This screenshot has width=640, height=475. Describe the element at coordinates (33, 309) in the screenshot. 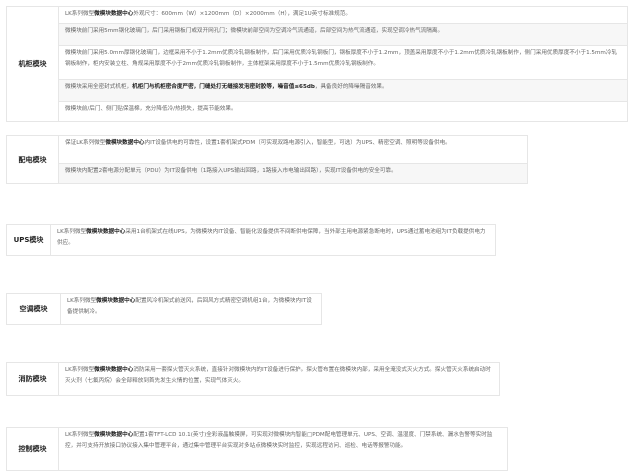

I see `section-title: 空调模块` at that location.